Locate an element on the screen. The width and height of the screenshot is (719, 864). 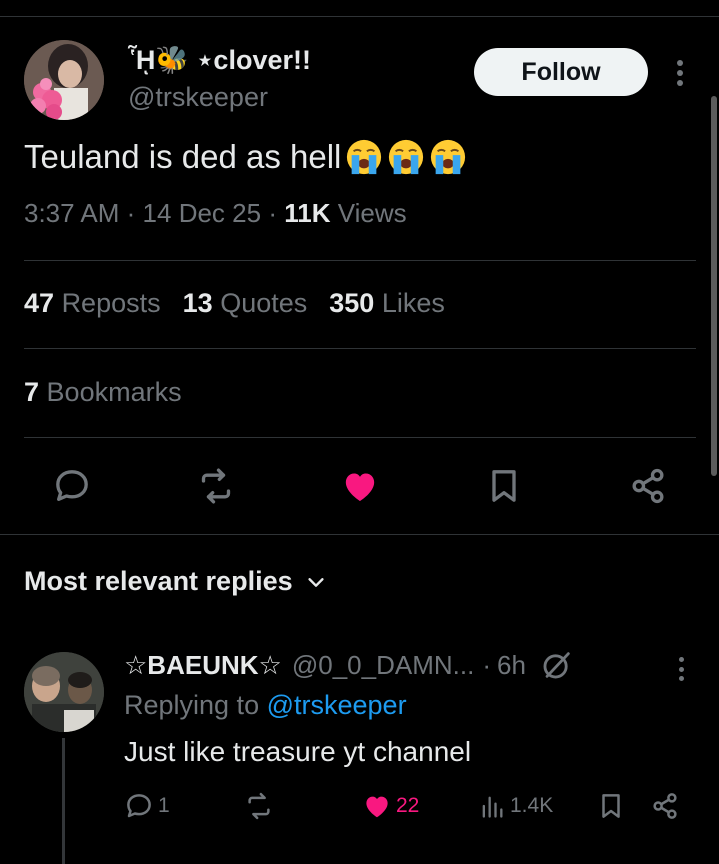
replying-to: Replying to @trskeeper is located at coordinates (265, 705).